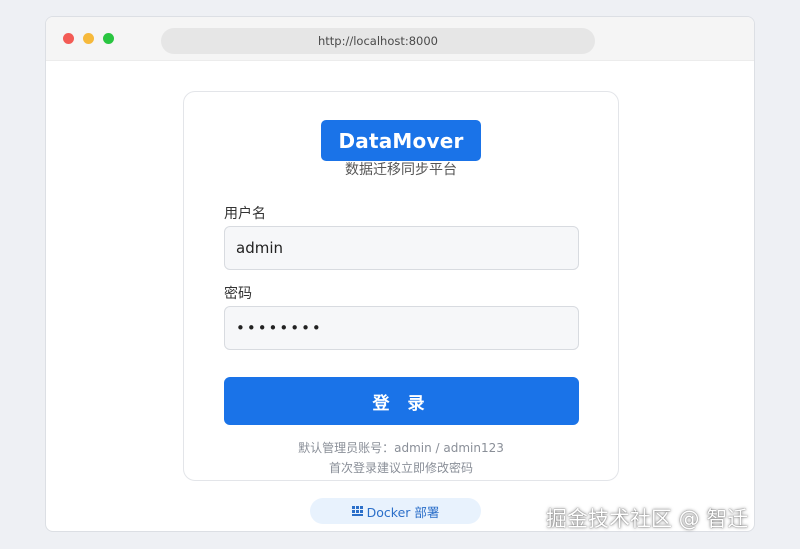 Image resolution: width=800 pixels, height=549 pixels. What do you see at coordinates (400, 468) in the screenshot?
I see `change-password-hint: 首次登录建议立即修改密码` at bounding box center [400, 468].